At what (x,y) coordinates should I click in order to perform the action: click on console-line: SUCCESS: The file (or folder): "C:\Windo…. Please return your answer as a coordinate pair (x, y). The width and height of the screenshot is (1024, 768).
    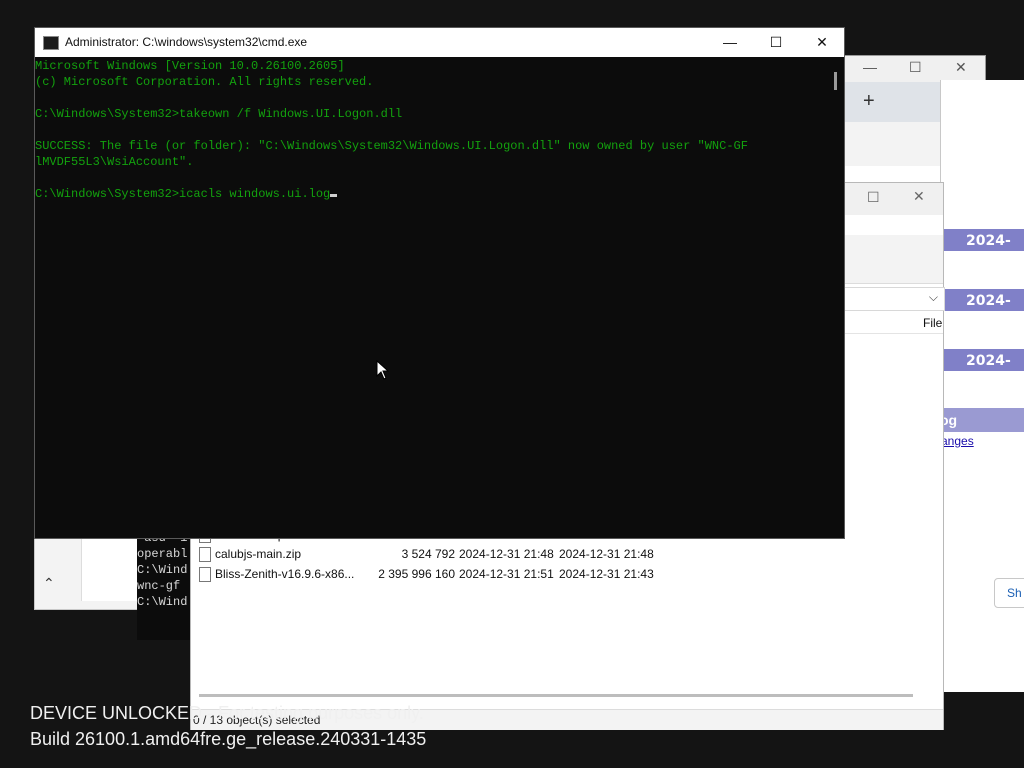
    Looking at the image, I should click on (391, 146).